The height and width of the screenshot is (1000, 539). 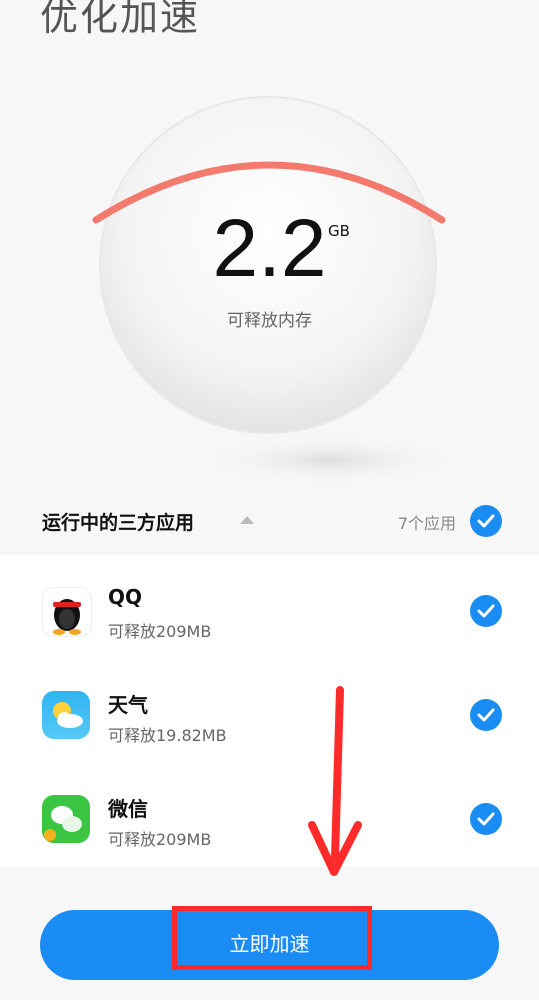 I want to click on qq-penguin-icon, so click(x=67, y=612).